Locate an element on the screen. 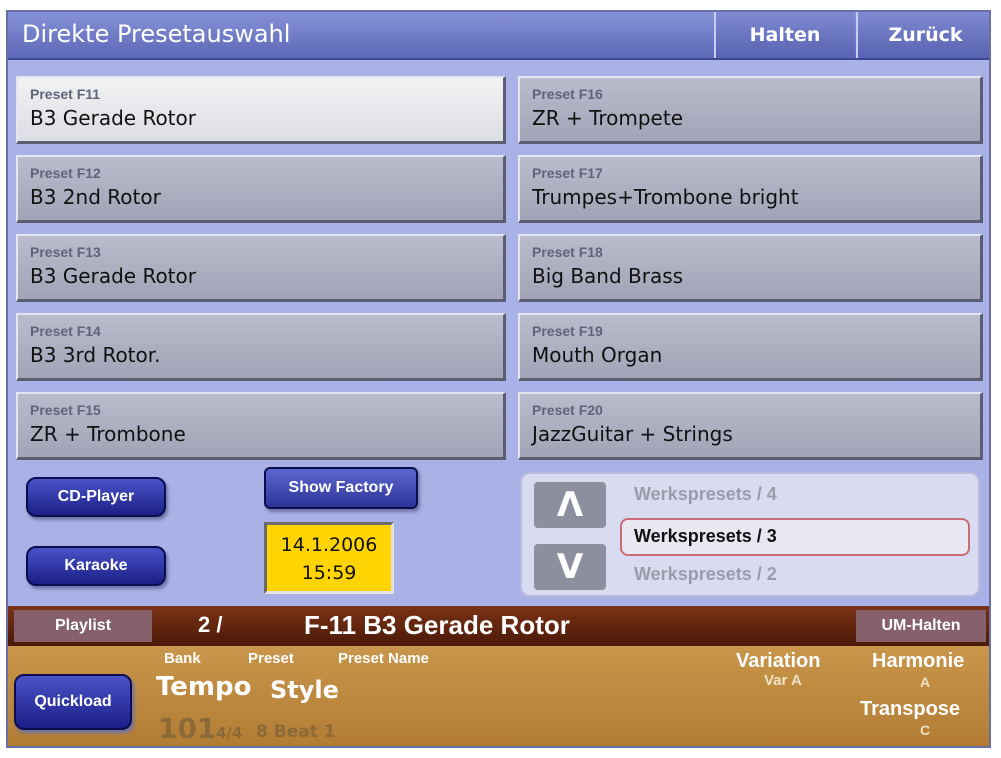  playlist-number: 2 / is located at coordinates (210, 624).